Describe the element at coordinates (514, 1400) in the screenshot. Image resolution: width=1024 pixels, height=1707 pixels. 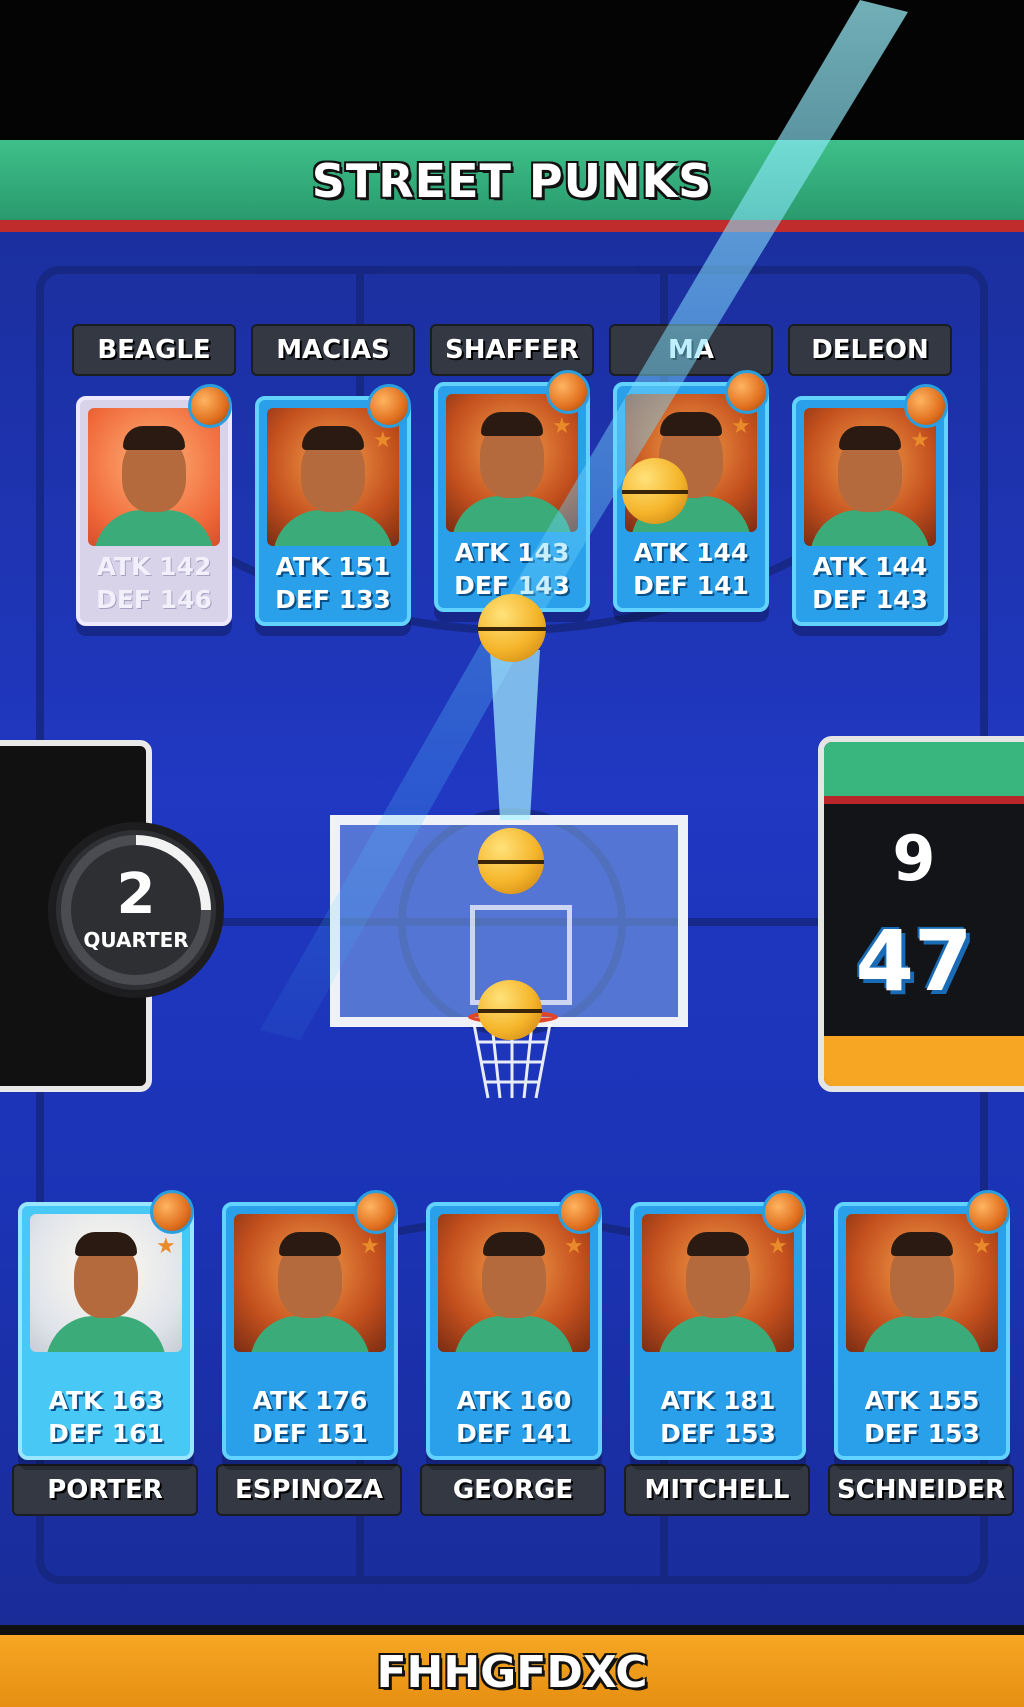
I see `attack-stat: ATK 160` at that location.